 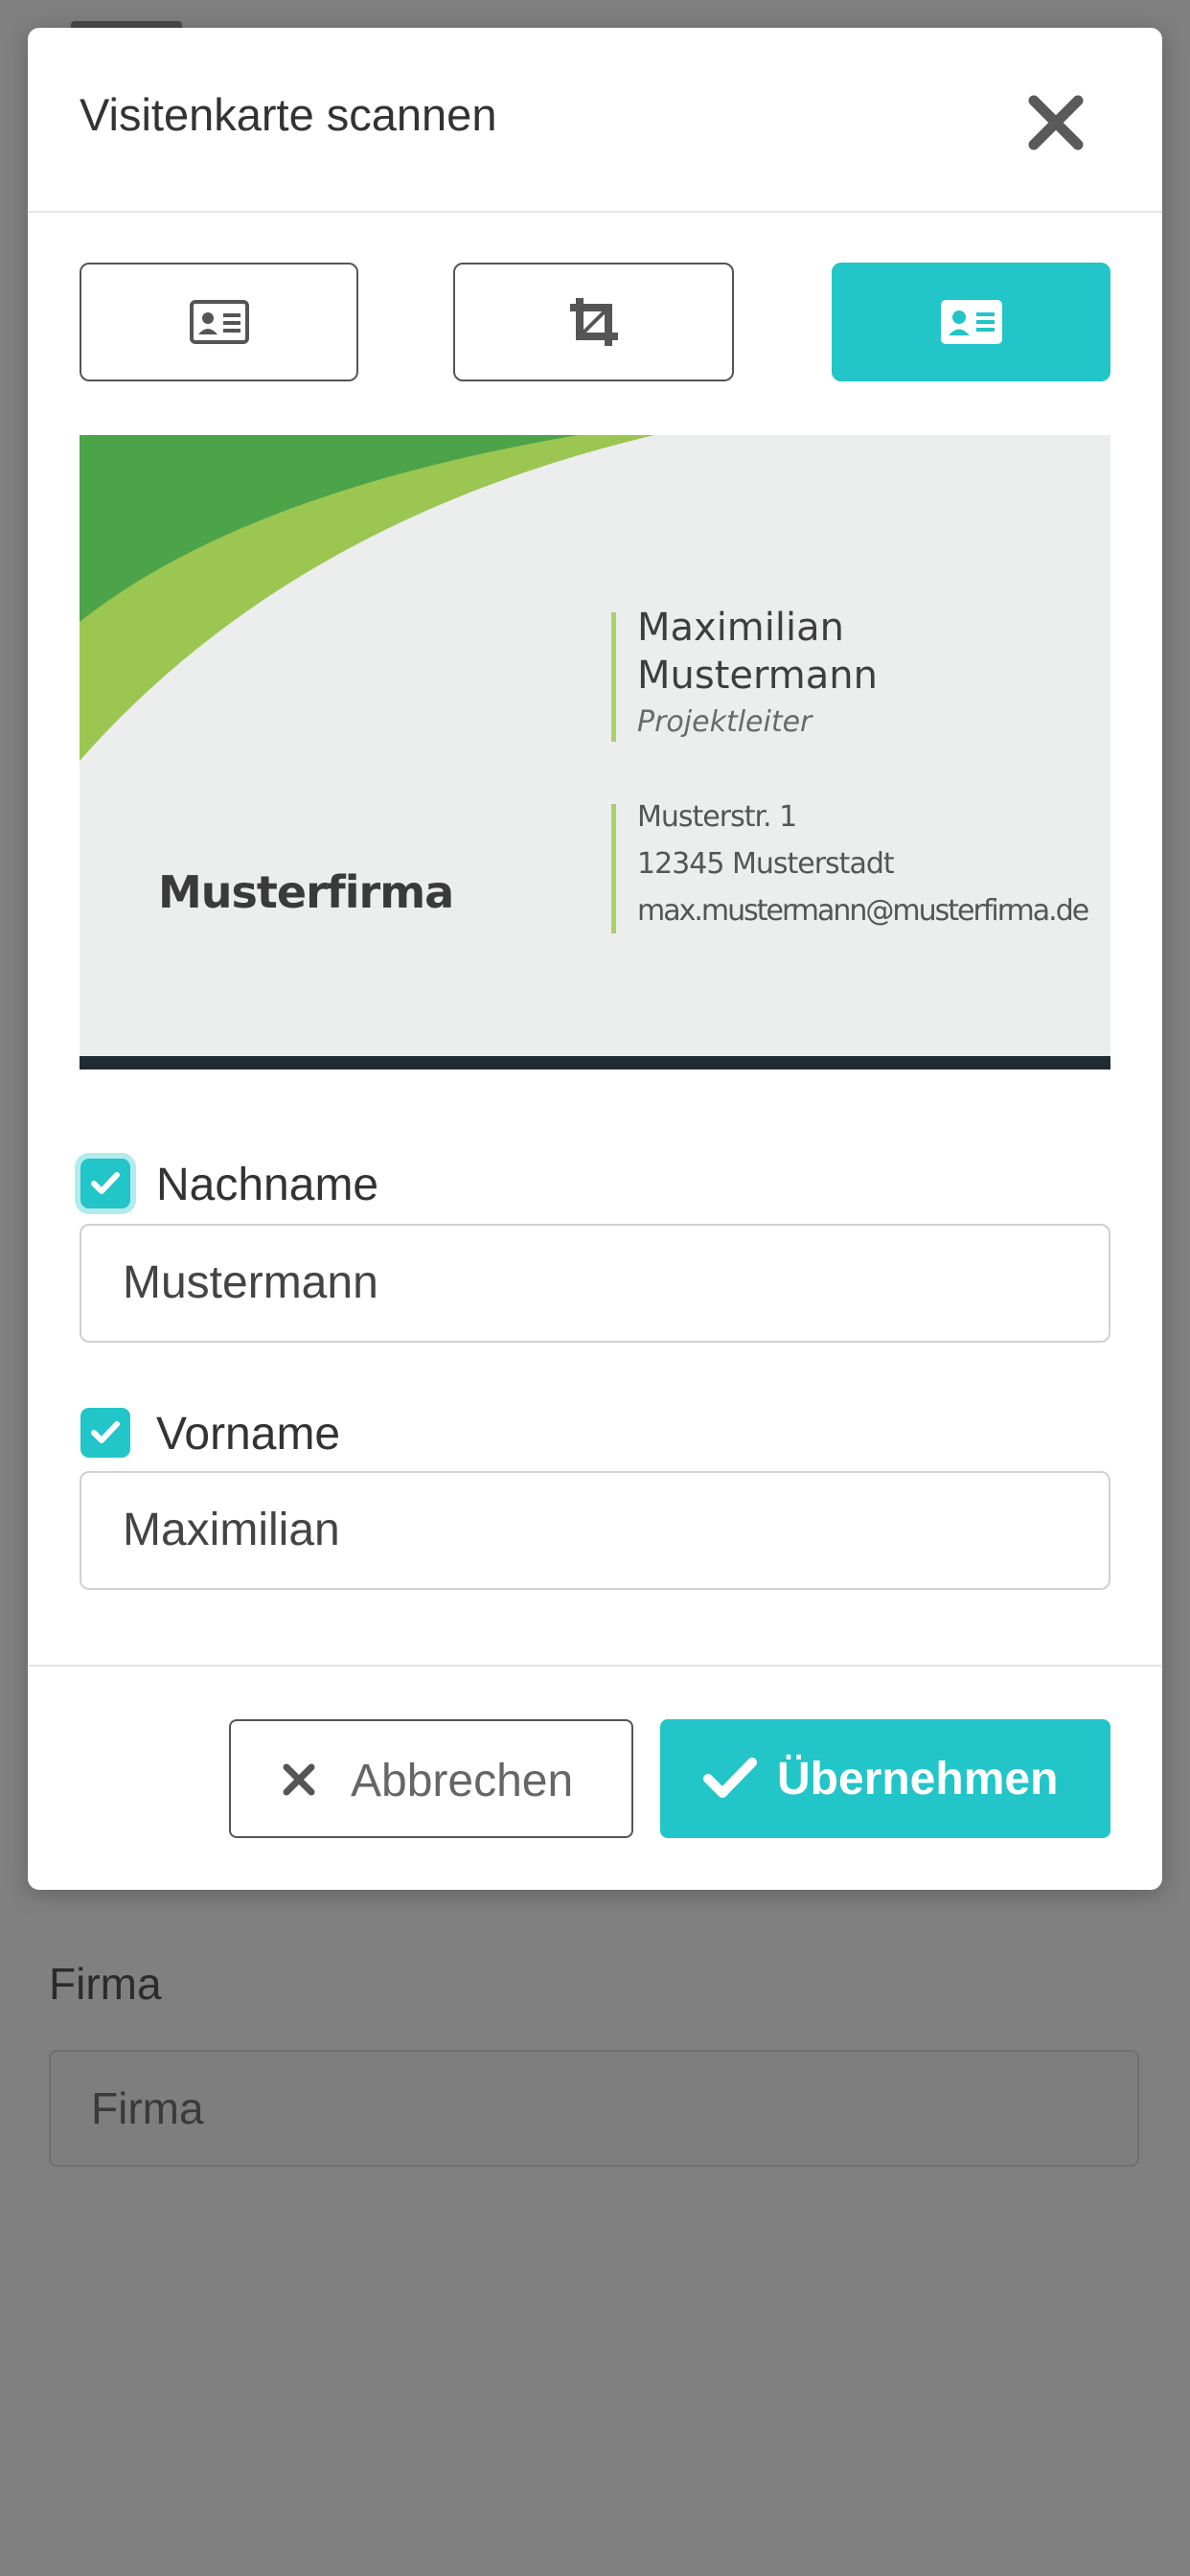 What do you see at coordinates (306, 892) in the screenshot?
I see `card-company: Musterfirma` at bounding box center [306, 892].